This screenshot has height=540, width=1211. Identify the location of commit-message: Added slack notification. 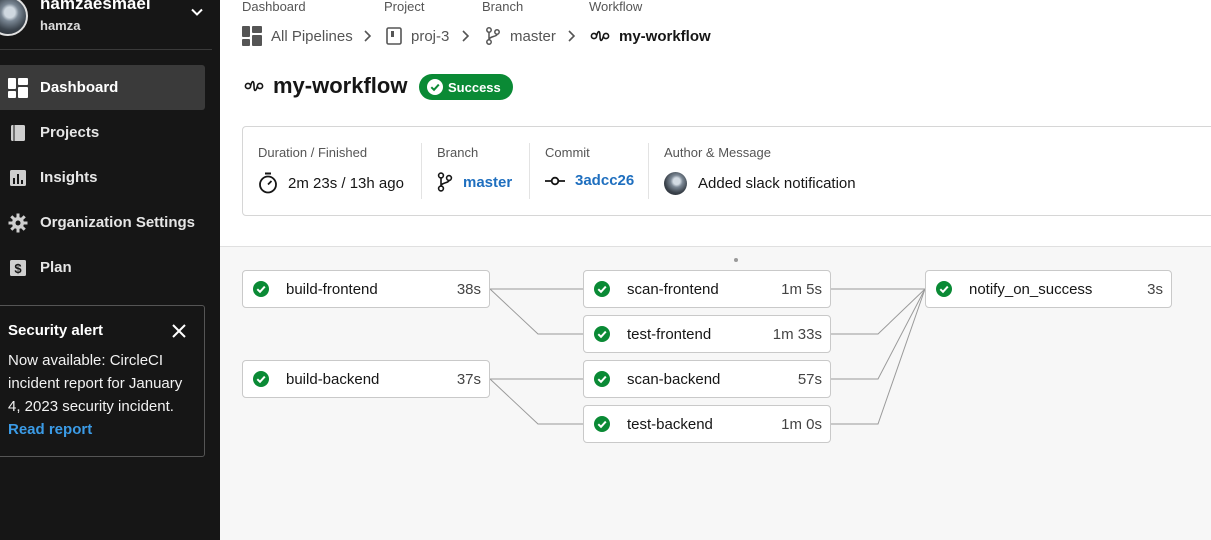
(777, 183).